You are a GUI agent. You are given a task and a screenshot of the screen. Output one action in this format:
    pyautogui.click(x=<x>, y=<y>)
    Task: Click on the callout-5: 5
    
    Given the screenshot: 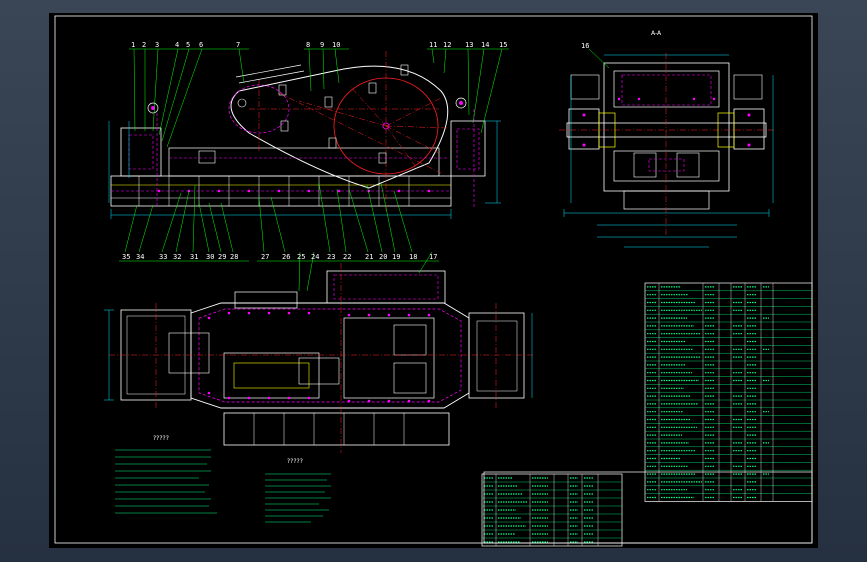 What is the action you would take?
    pyautogui.click(x=188, y=45)
    